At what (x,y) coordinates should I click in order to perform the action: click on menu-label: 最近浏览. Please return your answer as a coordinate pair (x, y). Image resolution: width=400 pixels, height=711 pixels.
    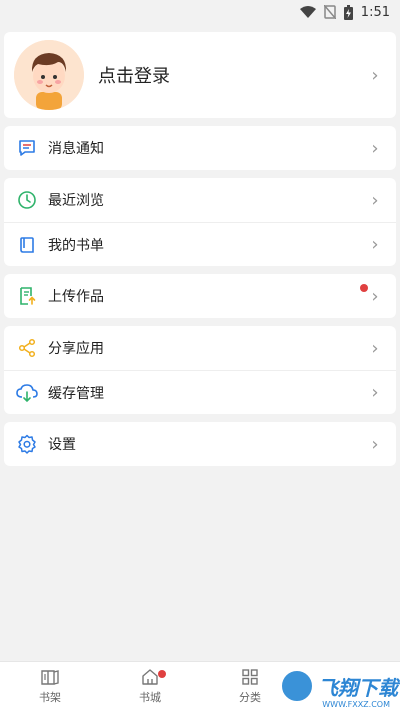
    Looking at the image, I should click on (76, 201).